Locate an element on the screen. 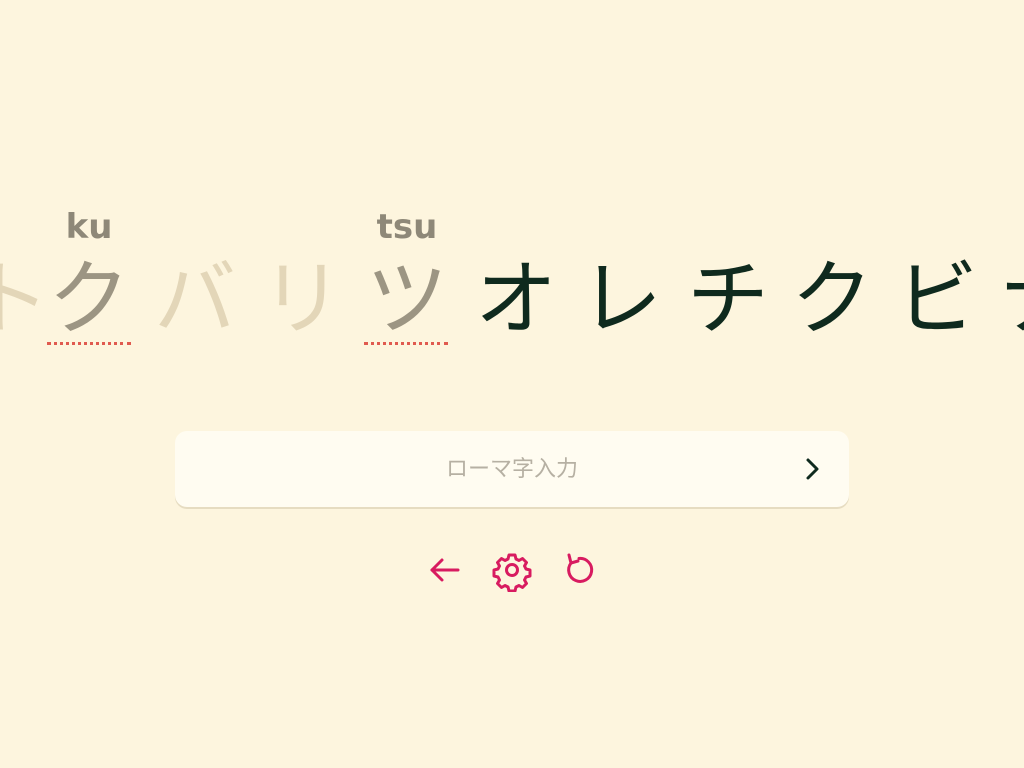 The width and height of the screenshot is (1024, 768). restart-icon is located at coordinates (580, 568).